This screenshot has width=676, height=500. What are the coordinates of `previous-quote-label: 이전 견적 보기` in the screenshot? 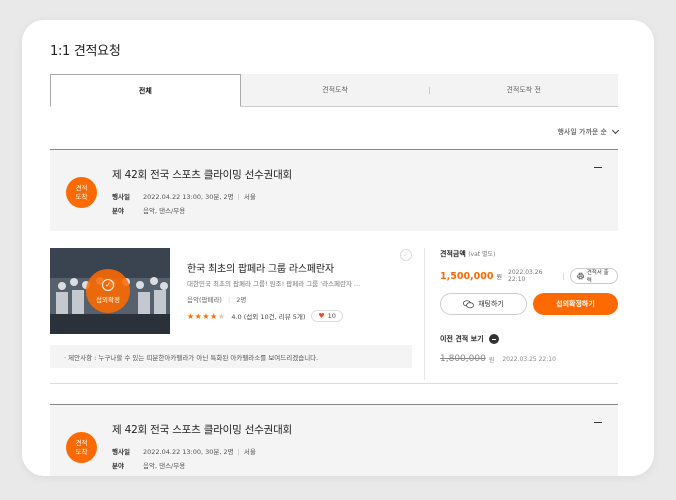 It's located at (462, 339).